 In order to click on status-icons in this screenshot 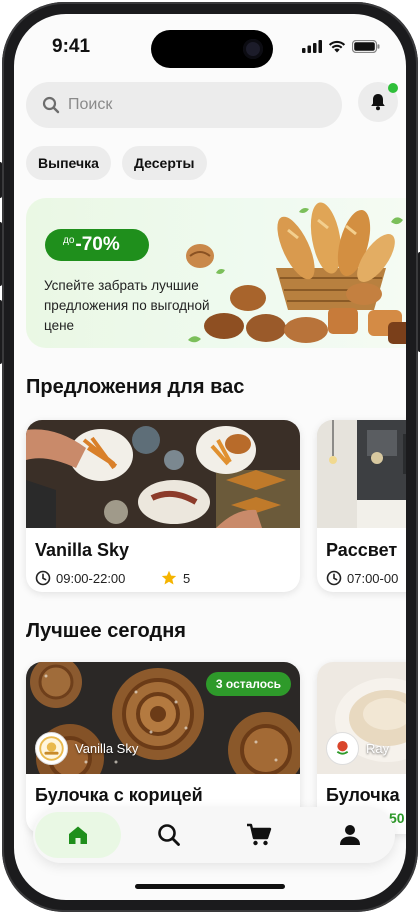, I will do `click(341, 46)`.